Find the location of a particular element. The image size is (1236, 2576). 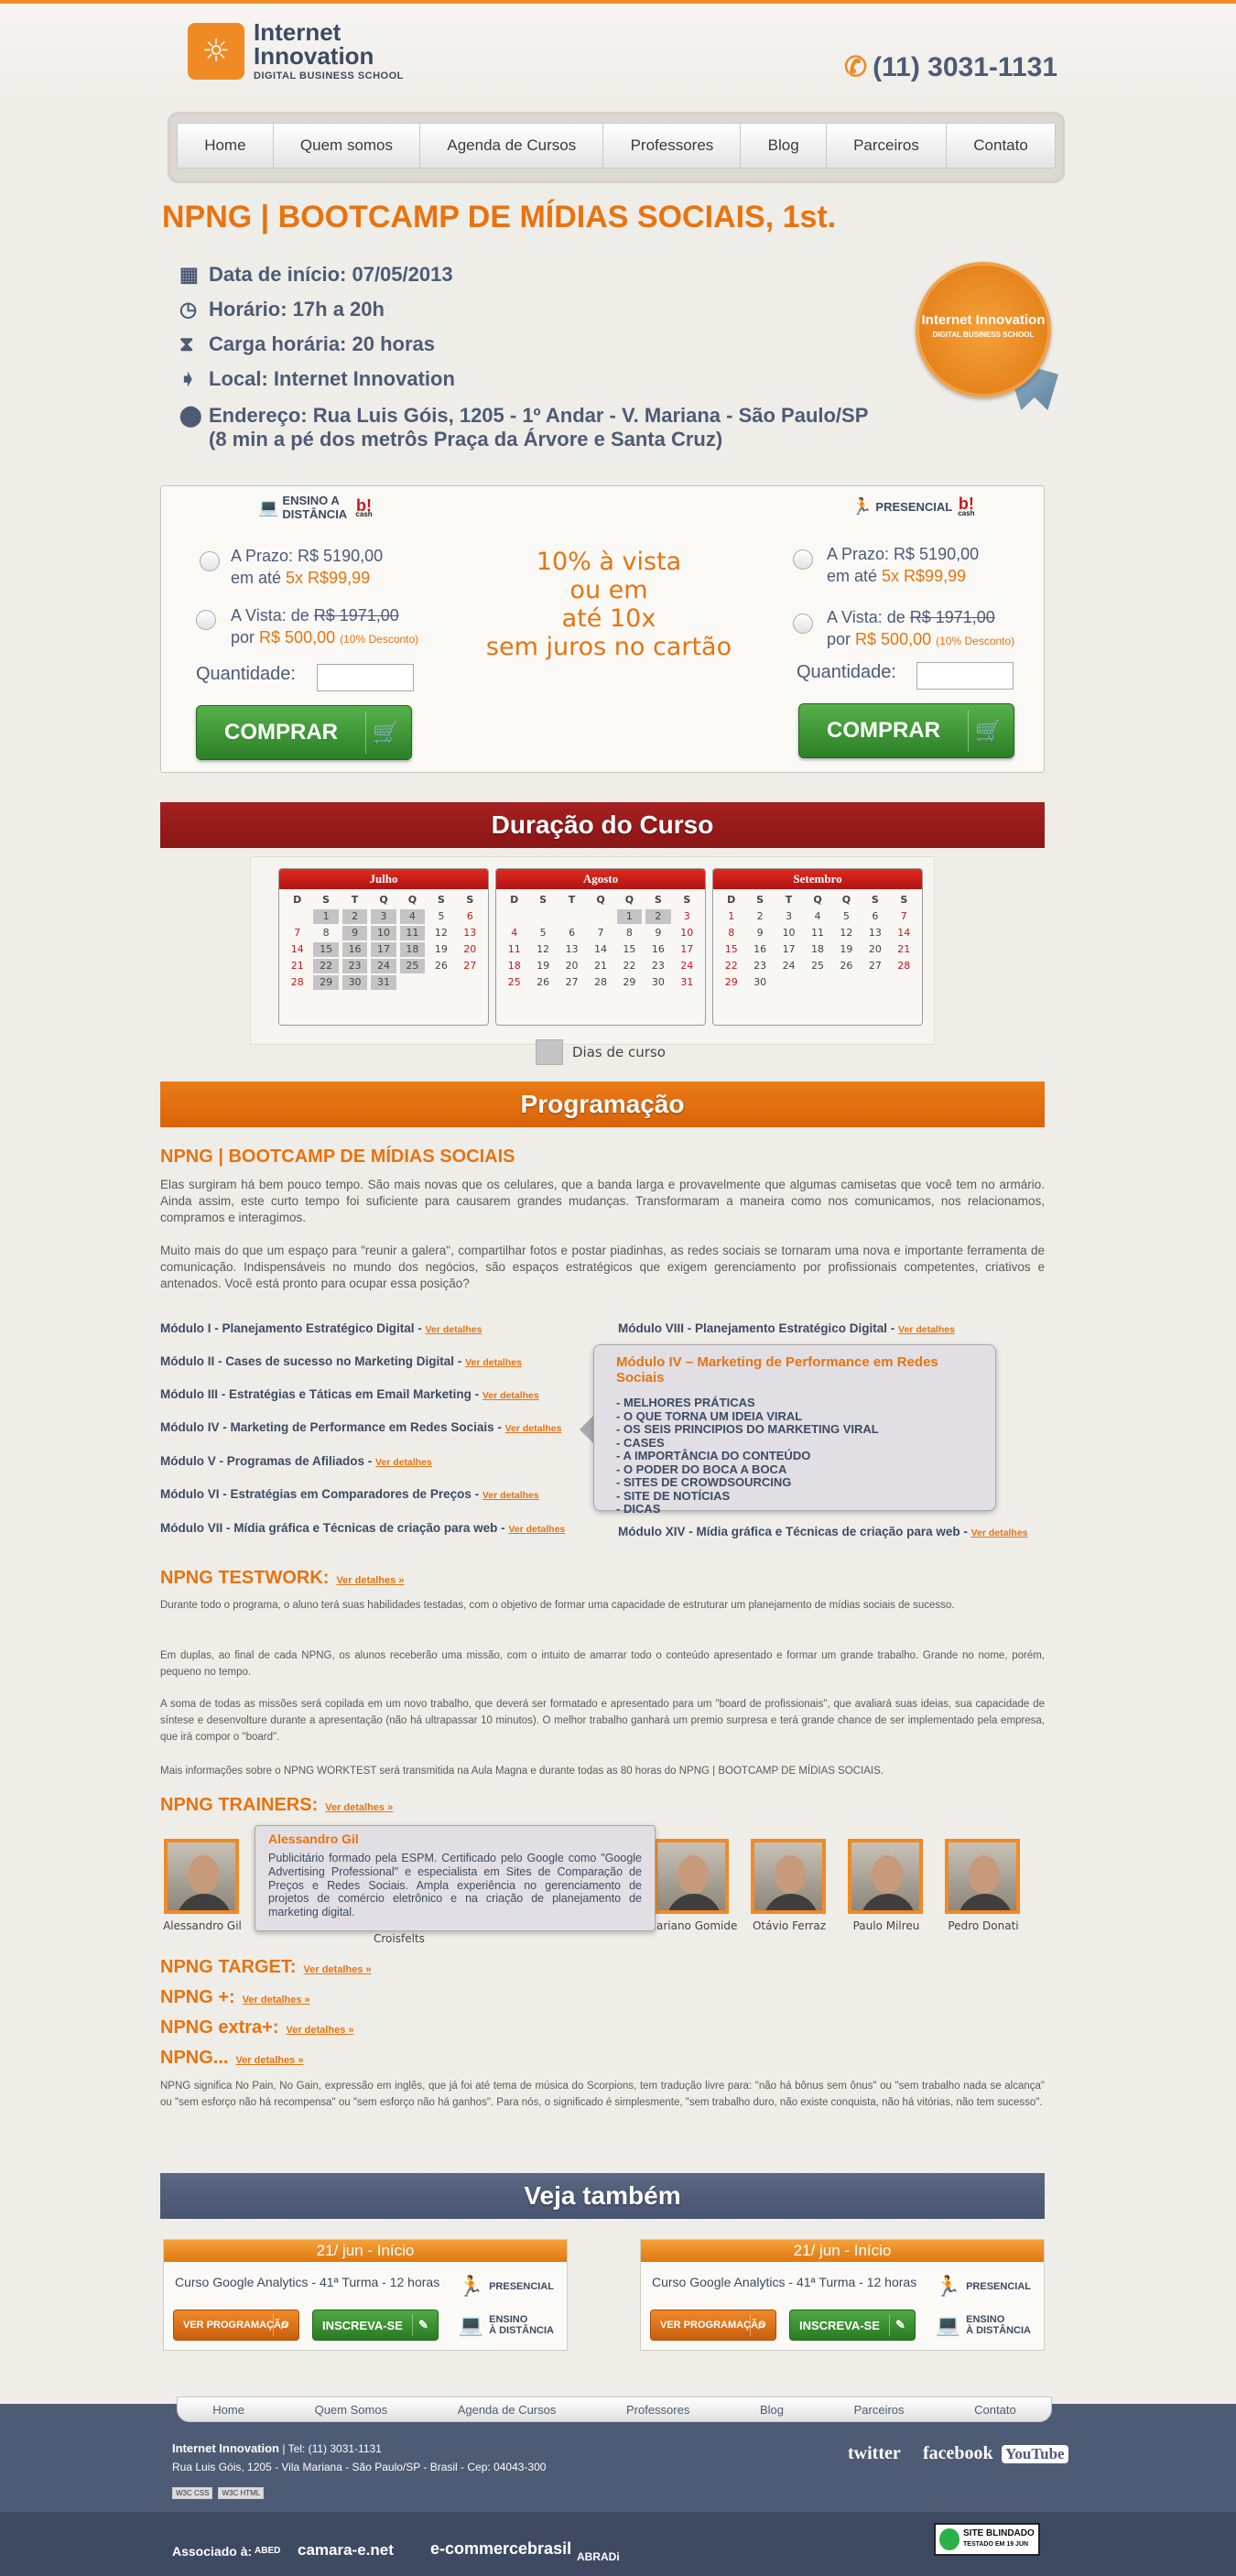

footer-nav-item-3: Professores is located at coordinates (657, 2410).